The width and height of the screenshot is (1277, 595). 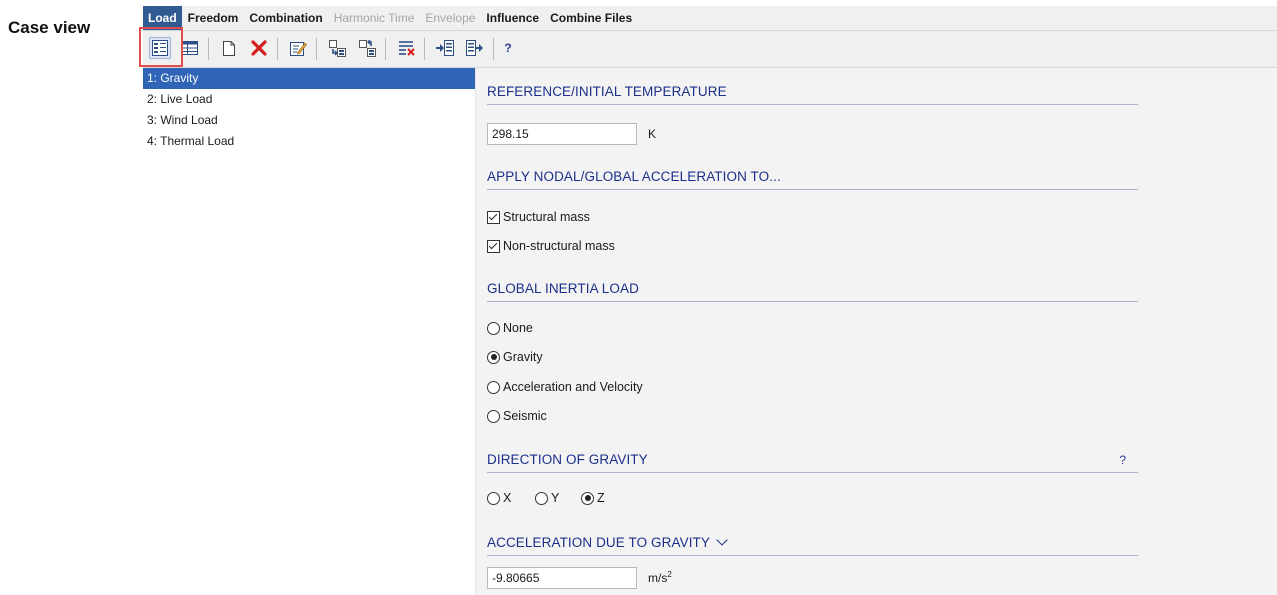 I want to click on import-button, so click(x=445, y=48).